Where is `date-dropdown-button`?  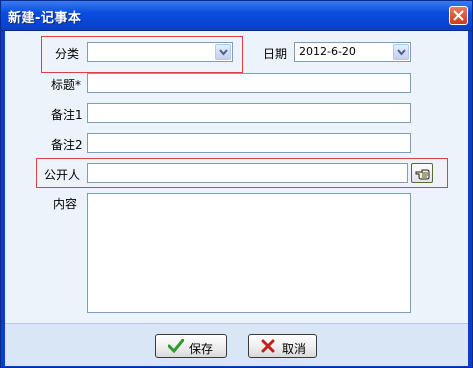
date-dropdown-button is located at coordinates (401, 52).